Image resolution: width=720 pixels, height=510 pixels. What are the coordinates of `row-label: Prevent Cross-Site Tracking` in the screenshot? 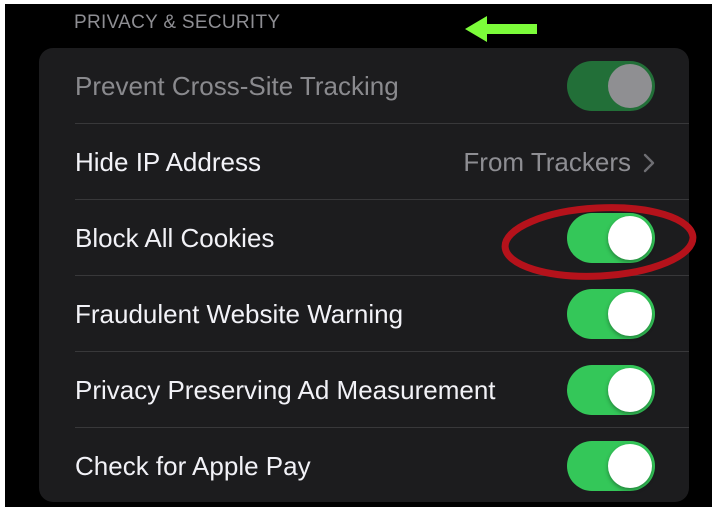 It's located at (237, 86).